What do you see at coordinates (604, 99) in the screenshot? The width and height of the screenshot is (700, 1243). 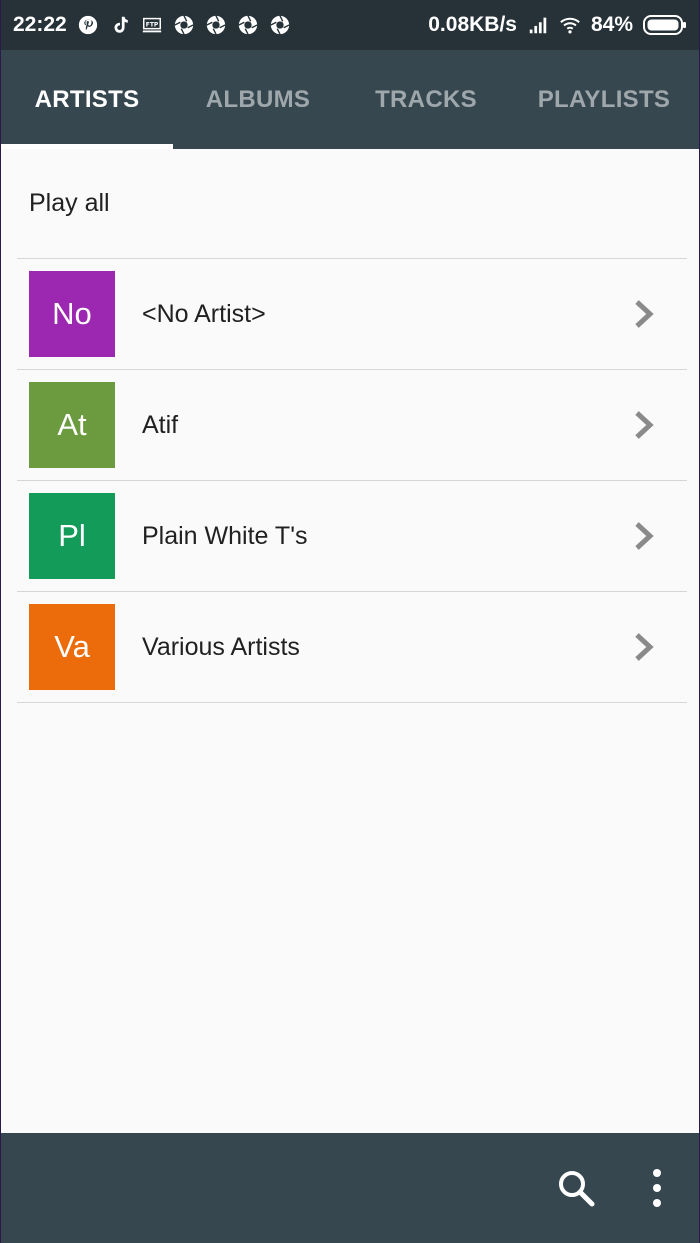 I see `tab-playlists: PLAYLISTS` at bounding box center [604, 99].